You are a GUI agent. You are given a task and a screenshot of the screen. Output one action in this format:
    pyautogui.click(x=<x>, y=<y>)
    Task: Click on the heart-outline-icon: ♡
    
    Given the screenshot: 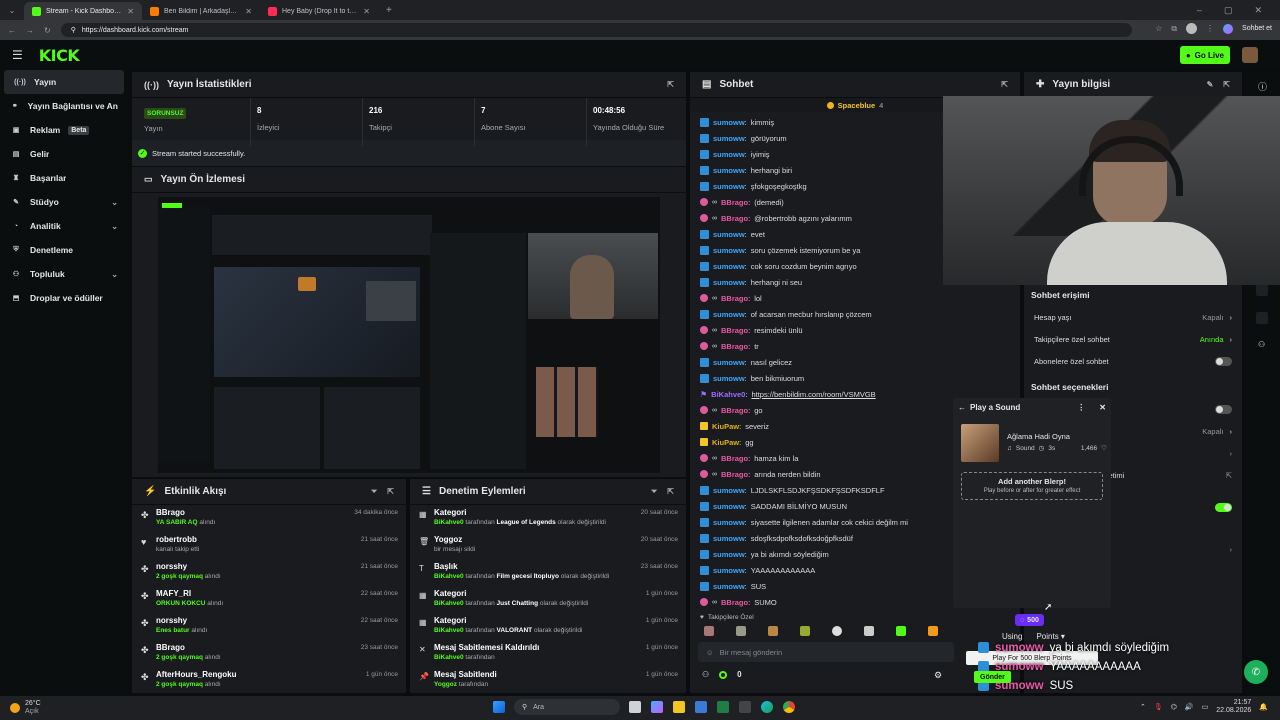 What is the action you would take?
    pyautogui.click(x=1104, y=448)
    